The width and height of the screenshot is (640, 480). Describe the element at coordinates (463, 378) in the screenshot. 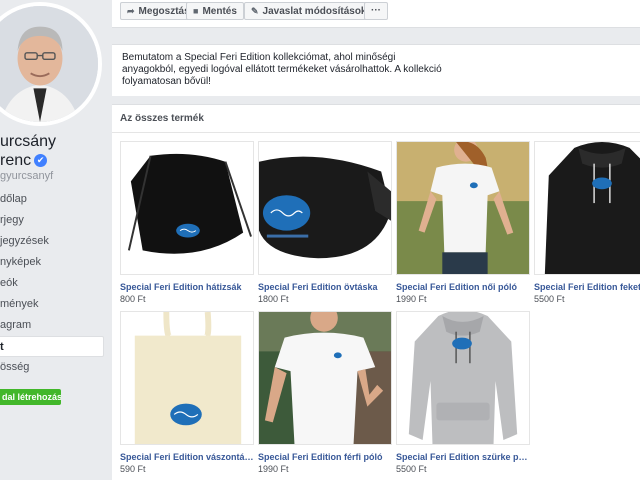

I see `product-image-grey-hoodie` at that location.